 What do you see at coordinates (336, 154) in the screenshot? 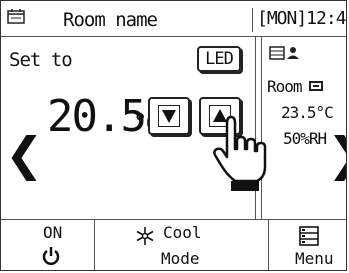
I see `next-page-arrow: ❯` at bounding box center [336, 154].